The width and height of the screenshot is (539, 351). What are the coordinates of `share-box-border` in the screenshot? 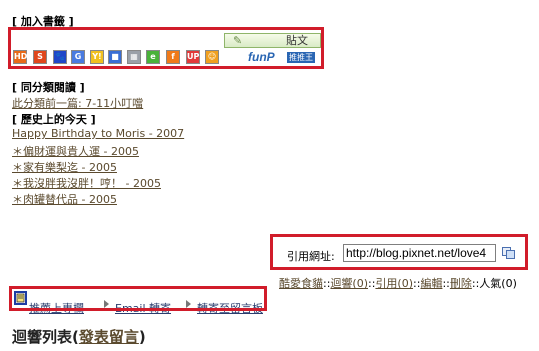 It's located at (138, 309).